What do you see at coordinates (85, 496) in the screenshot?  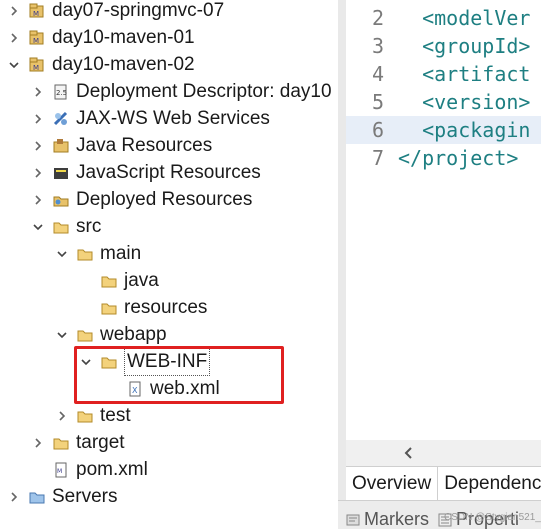 I see `tree-item-label: Servers` at bounding box center [85, 496].